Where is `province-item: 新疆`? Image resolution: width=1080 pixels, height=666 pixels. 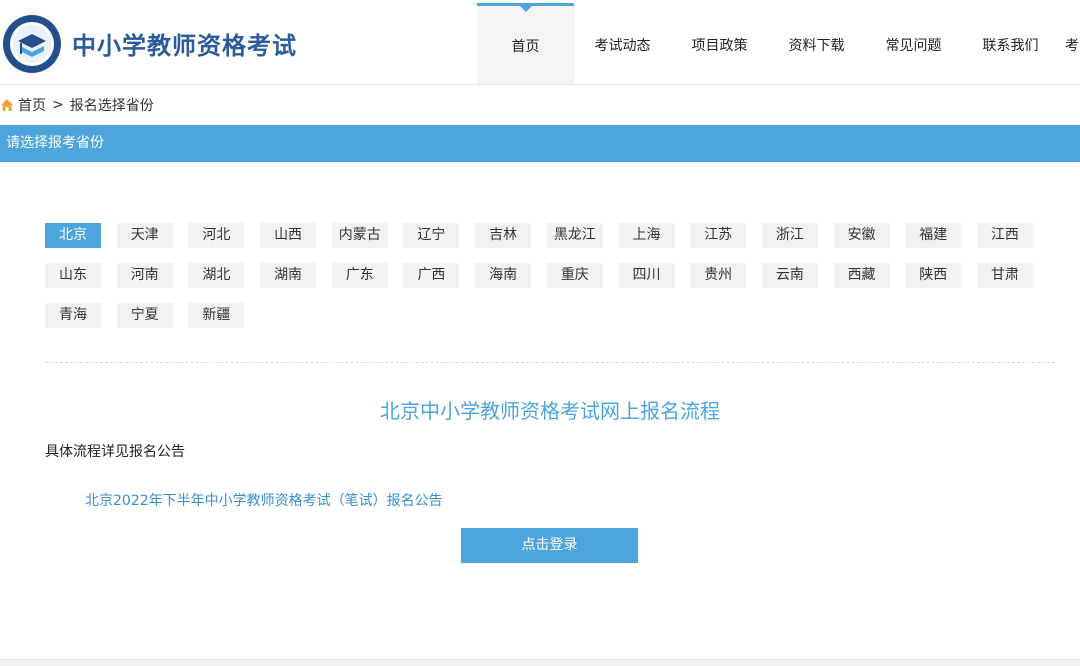
province-item: 新疆 is located at coordinates (216, 315).